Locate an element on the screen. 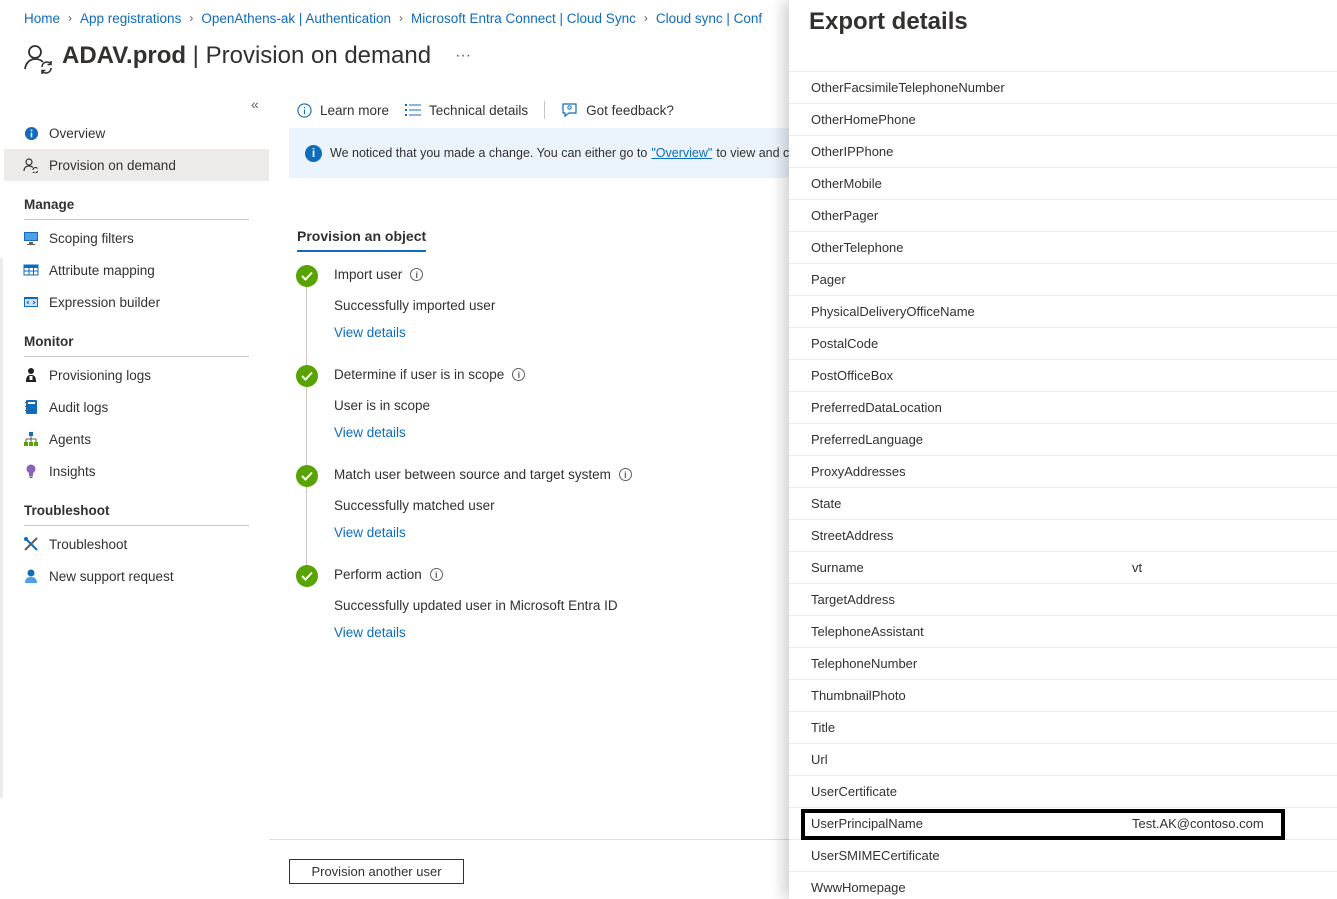 This screenshot has height=899, width=1337. step-title: Determine if user is in scope i is located at coordinates (430, 374).